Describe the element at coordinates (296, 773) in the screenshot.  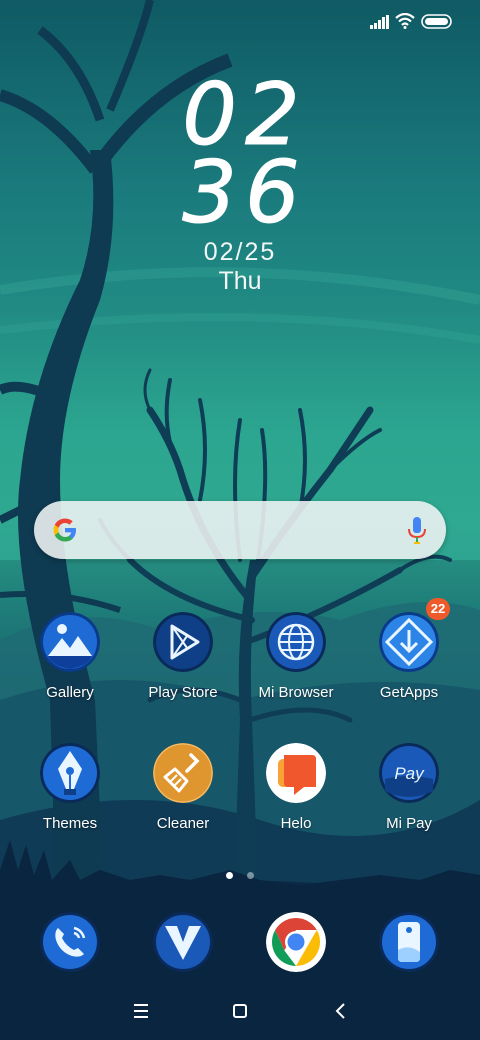
I see `chat-bubble-icon` at that location.